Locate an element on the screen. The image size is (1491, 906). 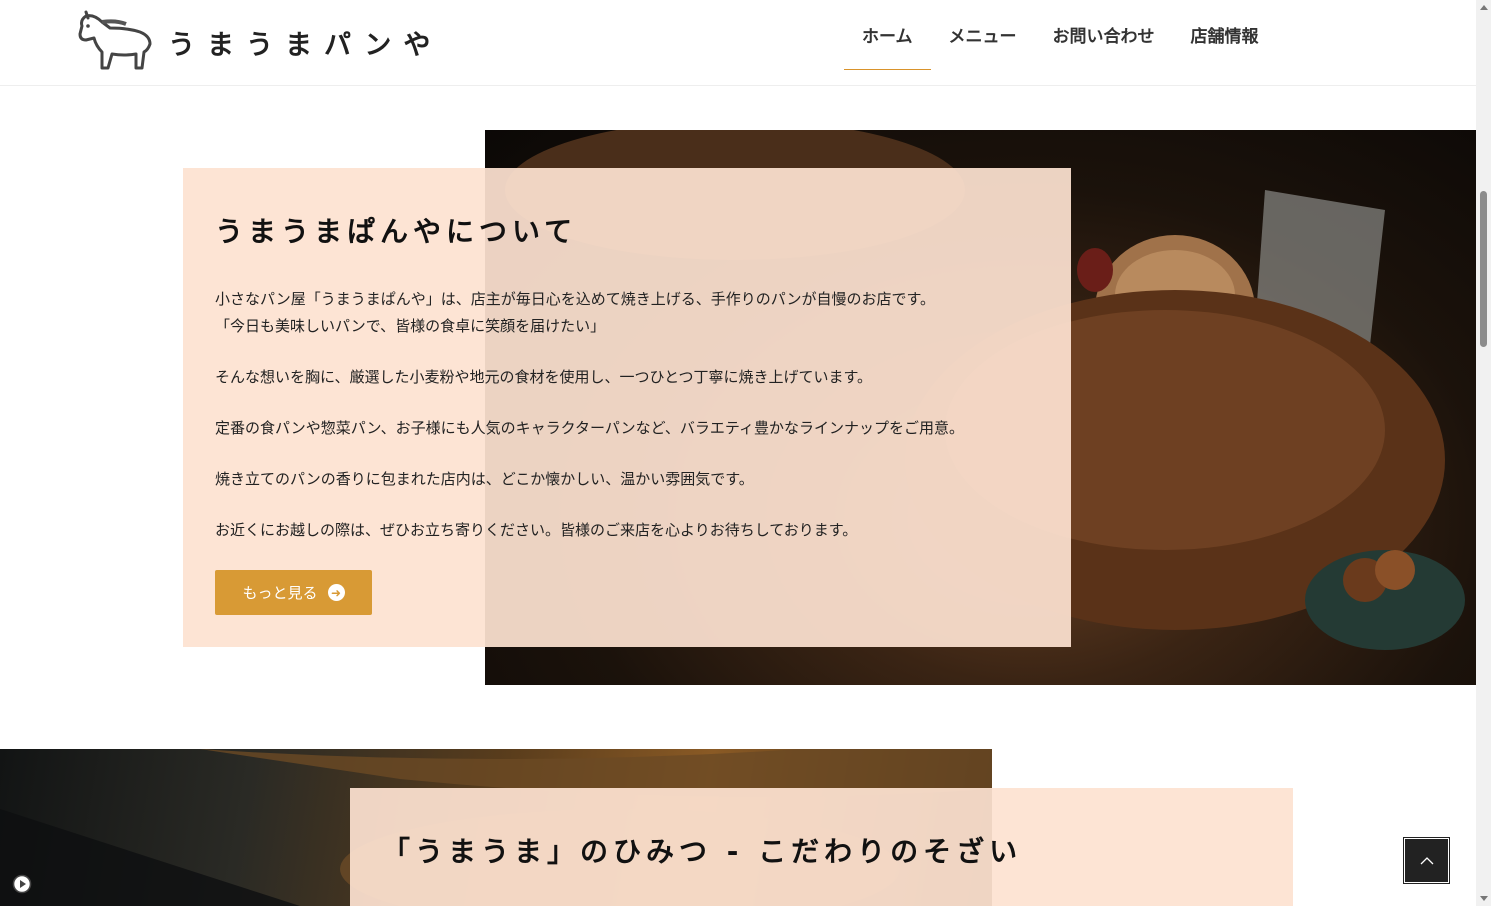
back-to-top-button is located at coordinates (1426, 860).